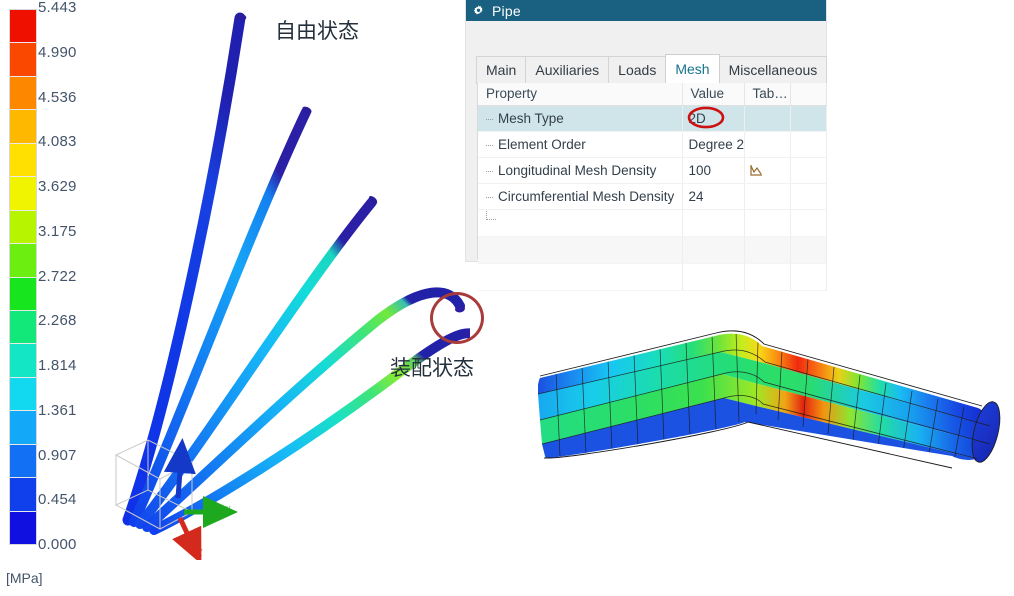 Image resolution: width=1014 pixels, height=596 pixels. I want to click on legend-tick-label: 1.361, so click(57, 410).